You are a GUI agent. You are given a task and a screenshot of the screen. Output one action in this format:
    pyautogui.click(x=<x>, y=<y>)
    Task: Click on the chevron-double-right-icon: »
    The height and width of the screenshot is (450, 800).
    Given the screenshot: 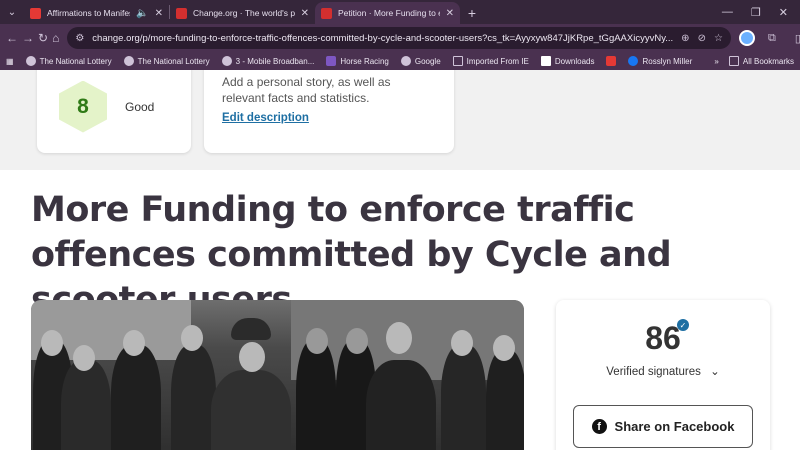 What is the action you would take?
    pyautogui.click(x=716, y=61)
    